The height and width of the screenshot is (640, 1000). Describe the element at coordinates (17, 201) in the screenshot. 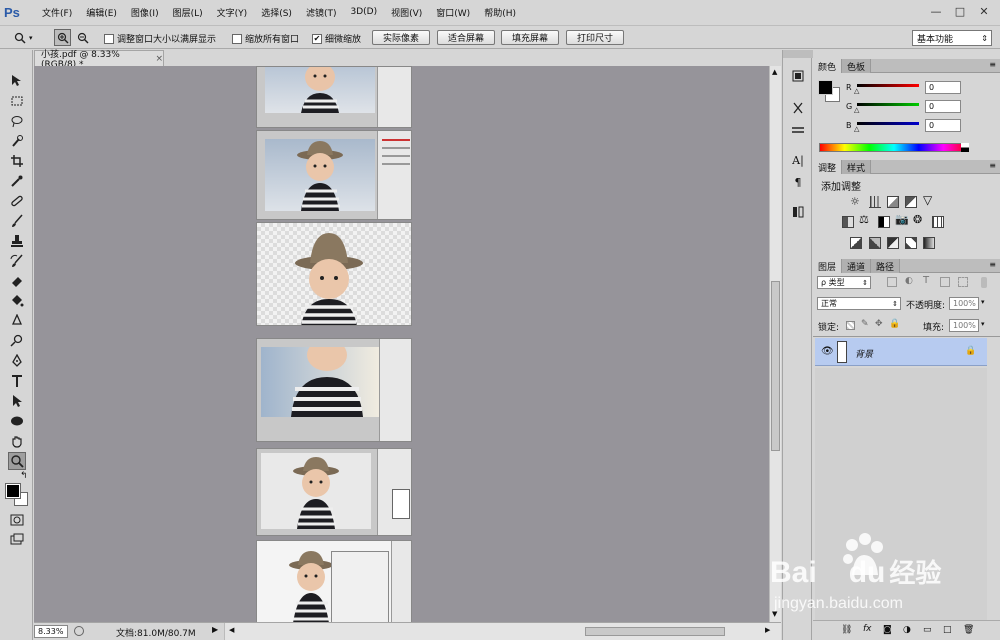

I see `healing-brush-tool` at that location.